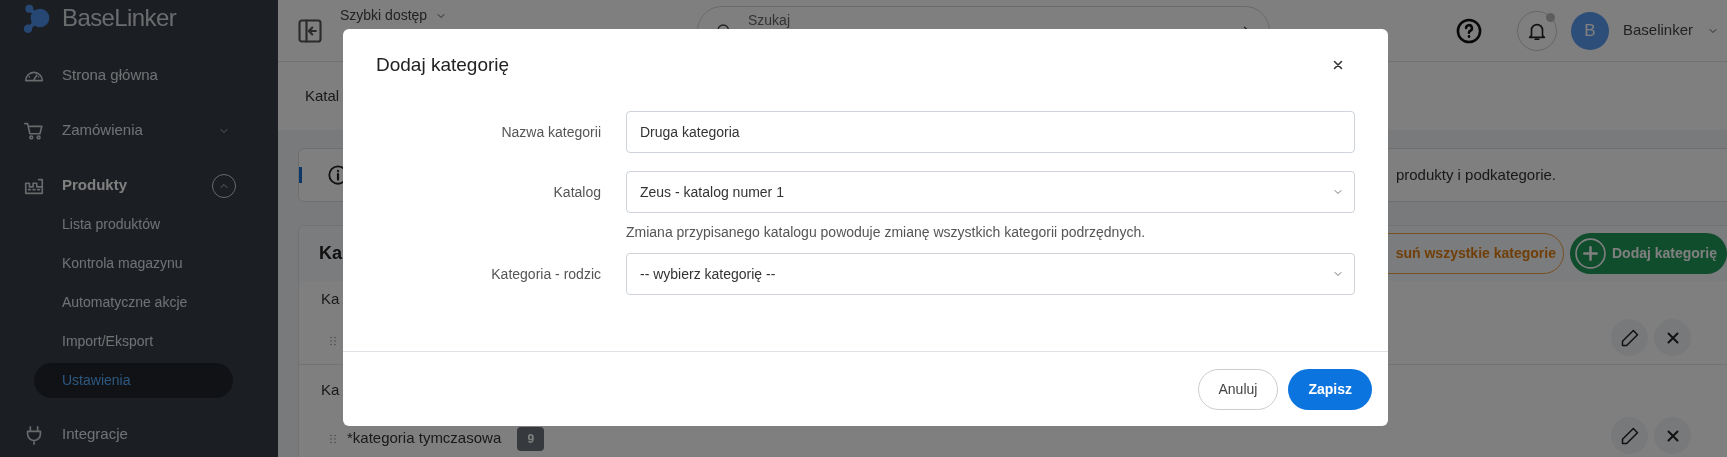  What do you see at coordinates (1238, 389) in the screenshot?
I see `cancel-button: Anuluj` at bounding box center [1238, 389].